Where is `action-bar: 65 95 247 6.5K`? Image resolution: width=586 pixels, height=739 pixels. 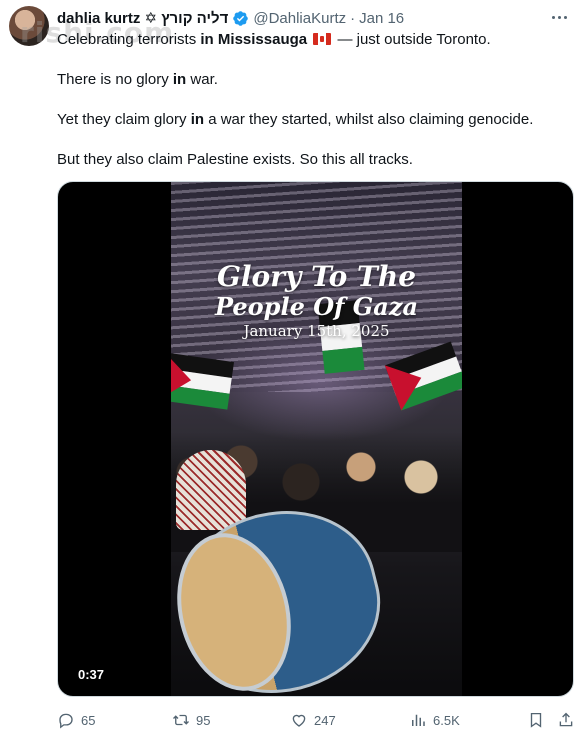 action-bar: 65 95 247 6.5K is located at coordinates (317, 720).